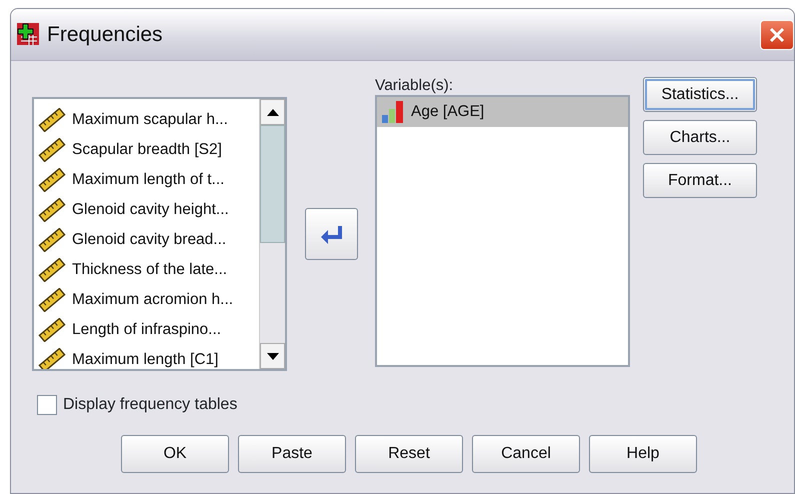 This screenshot has height=494, width=795. I want to click on scroll-up-button, so click(272, 112).